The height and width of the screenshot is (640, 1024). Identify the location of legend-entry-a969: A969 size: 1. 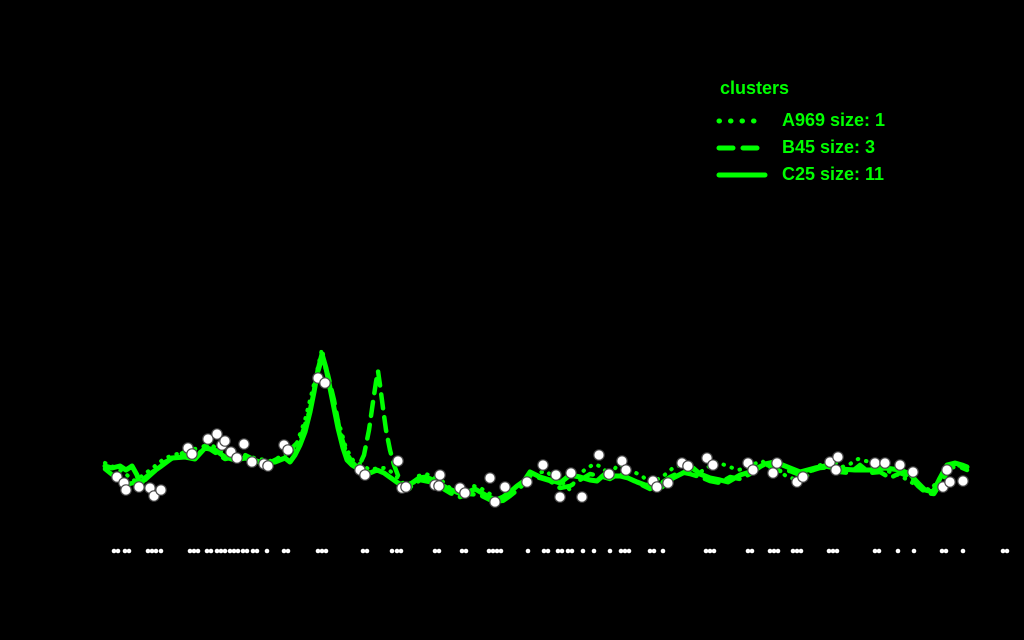
(800, 120).